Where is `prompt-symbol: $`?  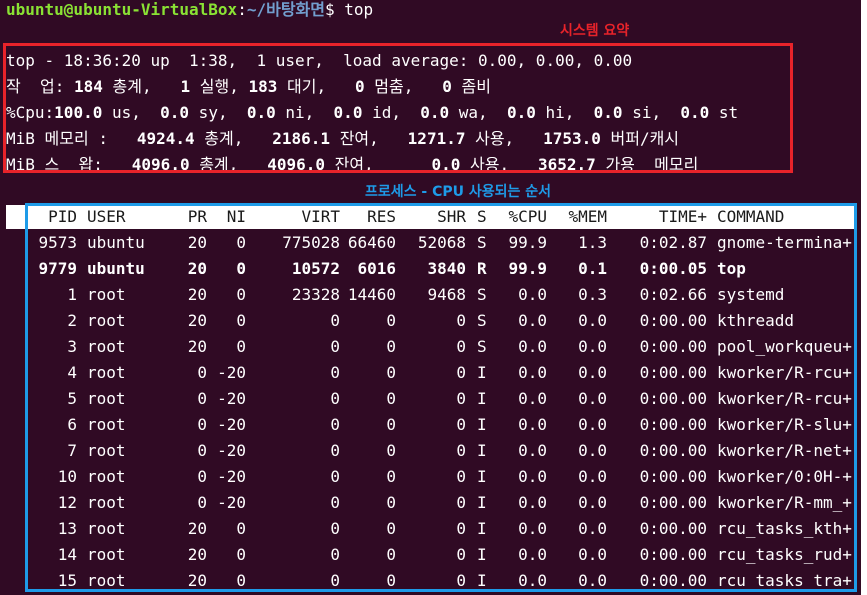 prompt-symbol: $ is located at coordinates (334, 9).